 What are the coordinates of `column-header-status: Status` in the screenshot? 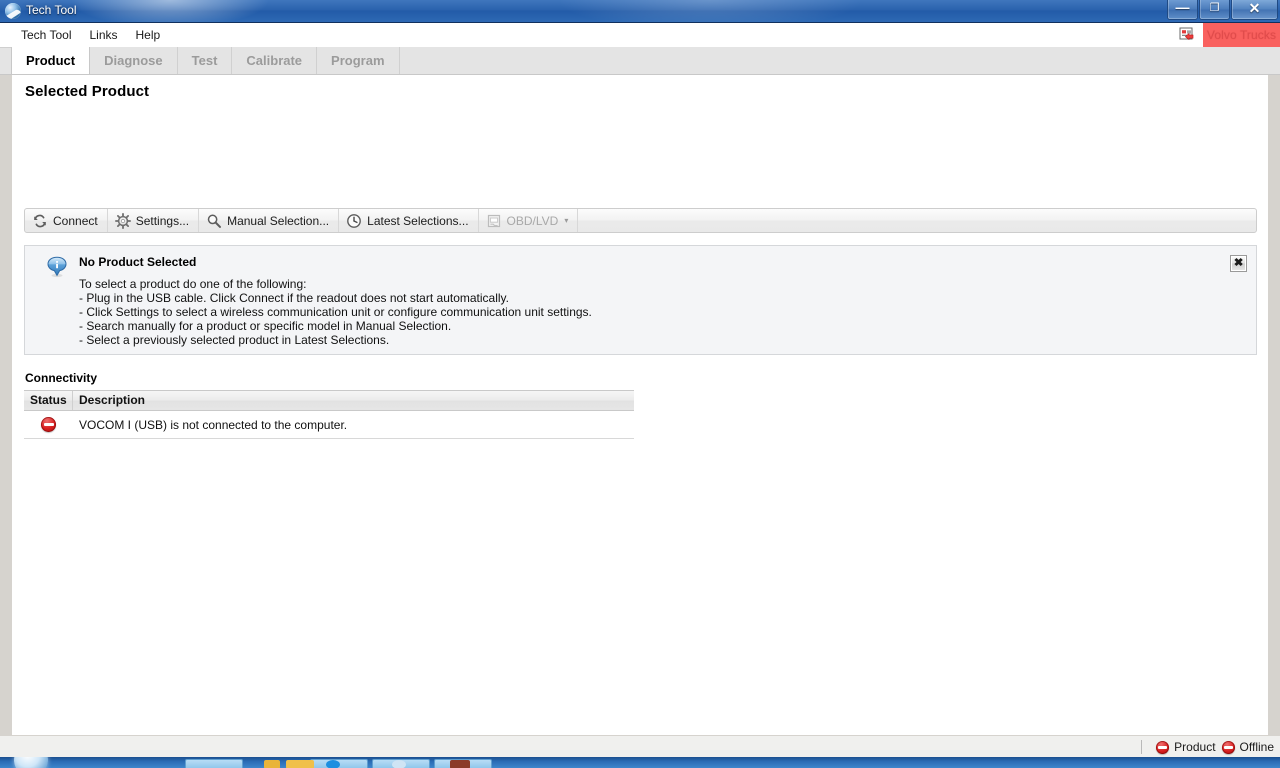 It's located at (48, 400).